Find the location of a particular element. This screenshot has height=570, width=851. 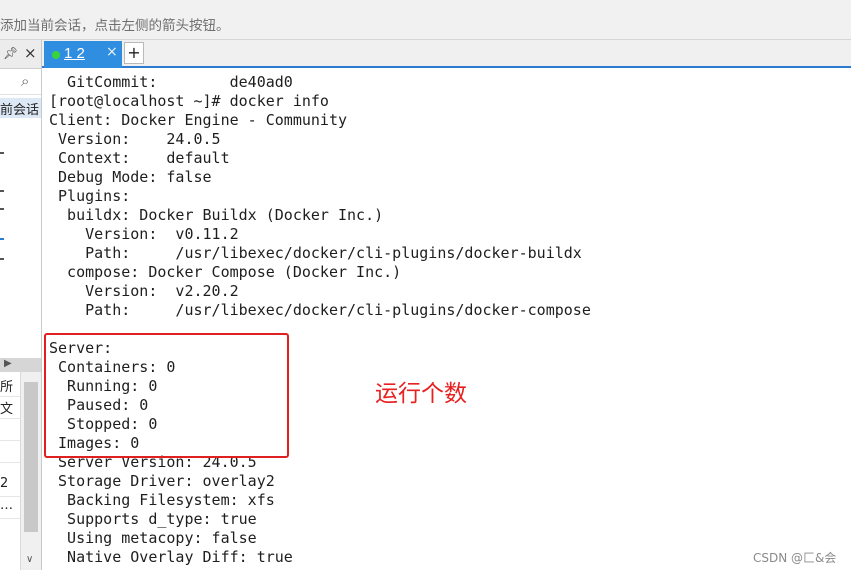

terminal-line: Plugins: is located at coordinates (90, 196).